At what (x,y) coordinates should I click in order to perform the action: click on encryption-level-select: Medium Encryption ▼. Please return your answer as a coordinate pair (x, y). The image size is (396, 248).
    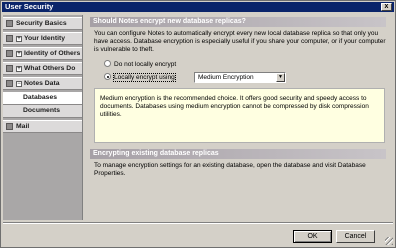
    Looking at the image, I should click on (240, 77).